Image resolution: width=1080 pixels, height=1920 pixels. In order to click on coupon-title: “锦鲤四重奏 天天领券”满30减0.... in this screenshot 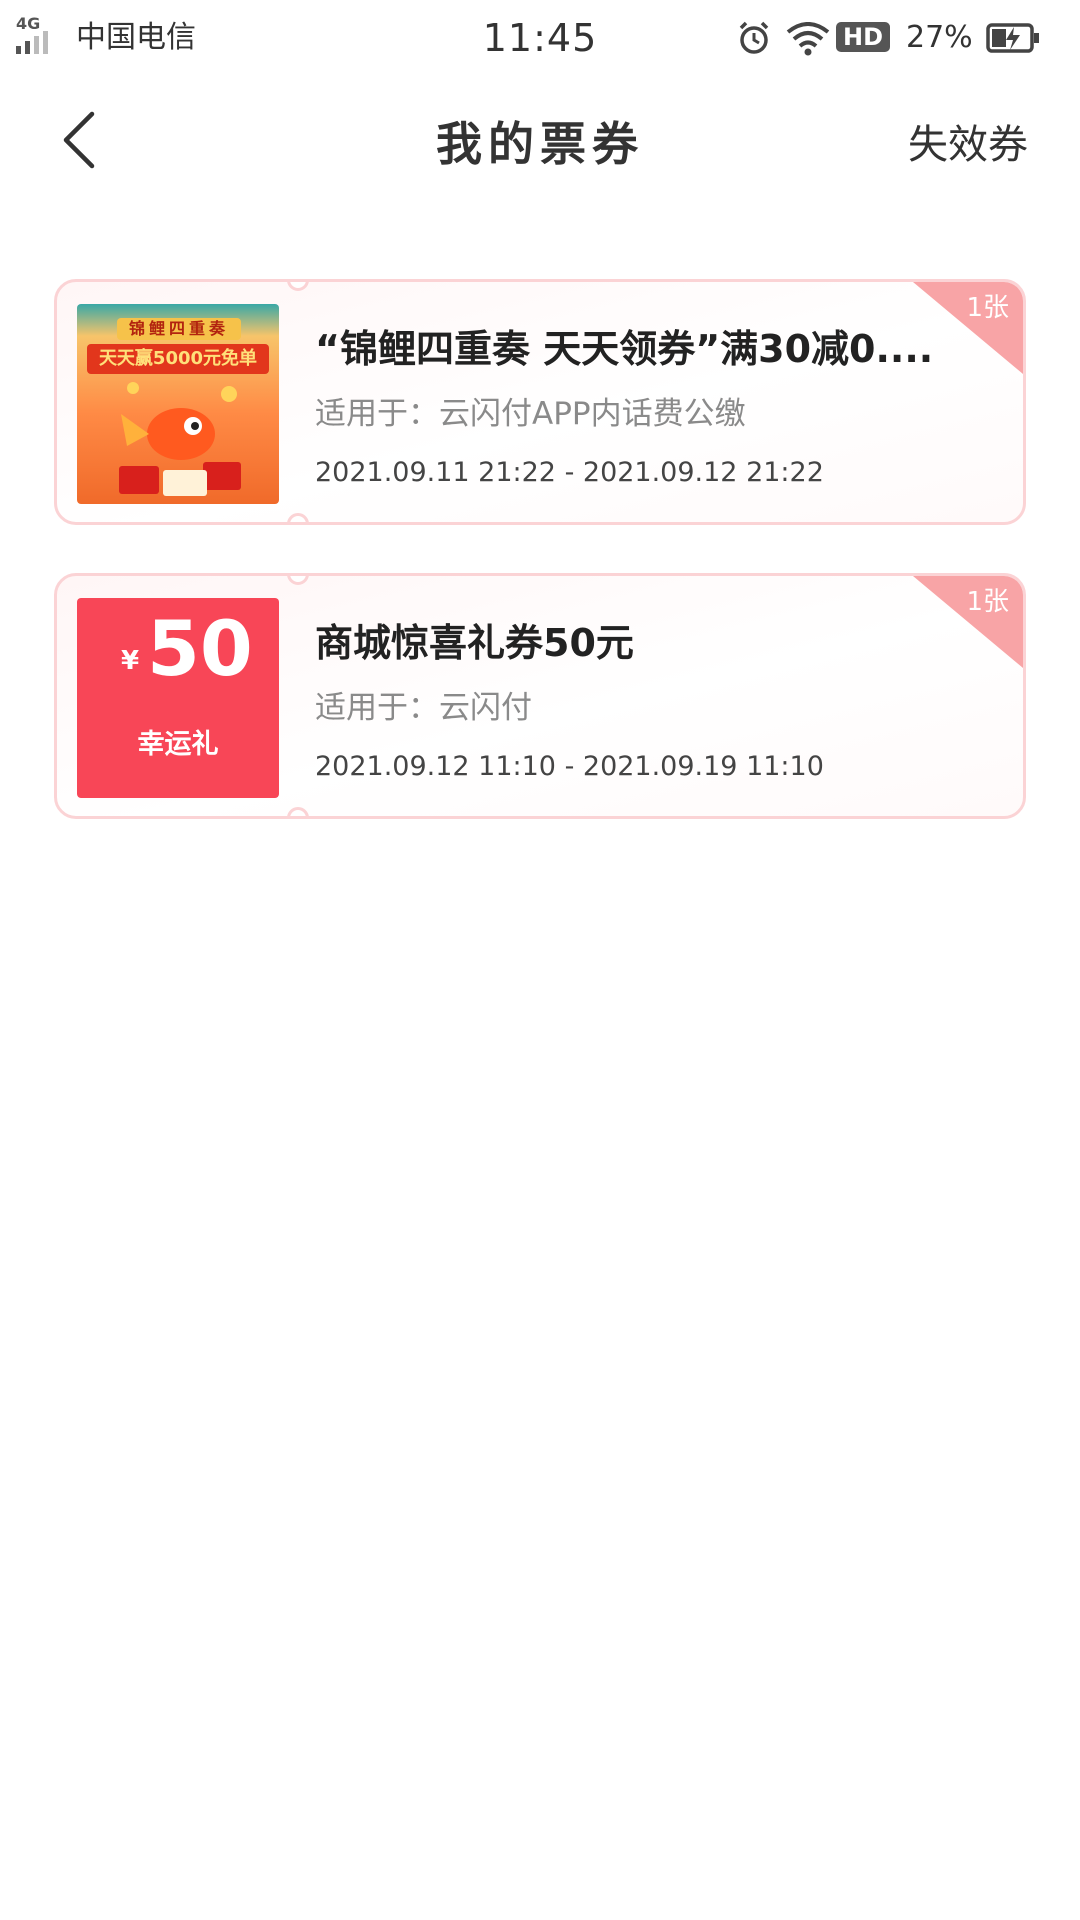, I will do `click(624, 349)`.